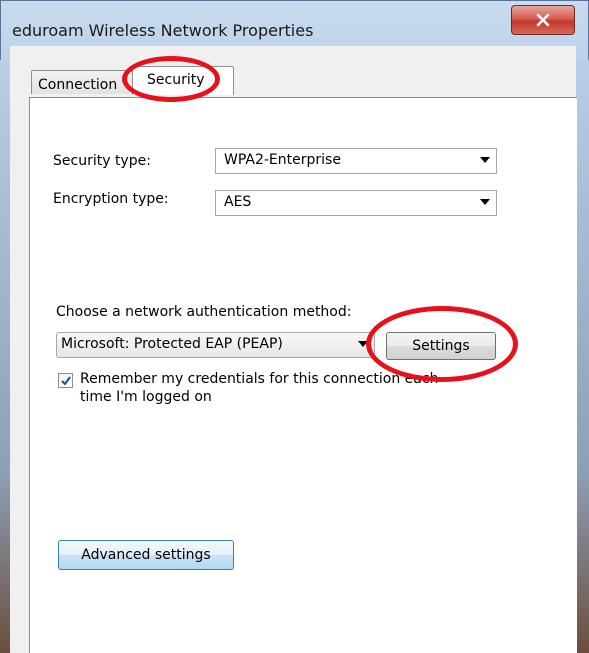 Image resolution: width=589 pixels, height=653 pixels. I want to click on tab-security: Security, so click(183, 80).